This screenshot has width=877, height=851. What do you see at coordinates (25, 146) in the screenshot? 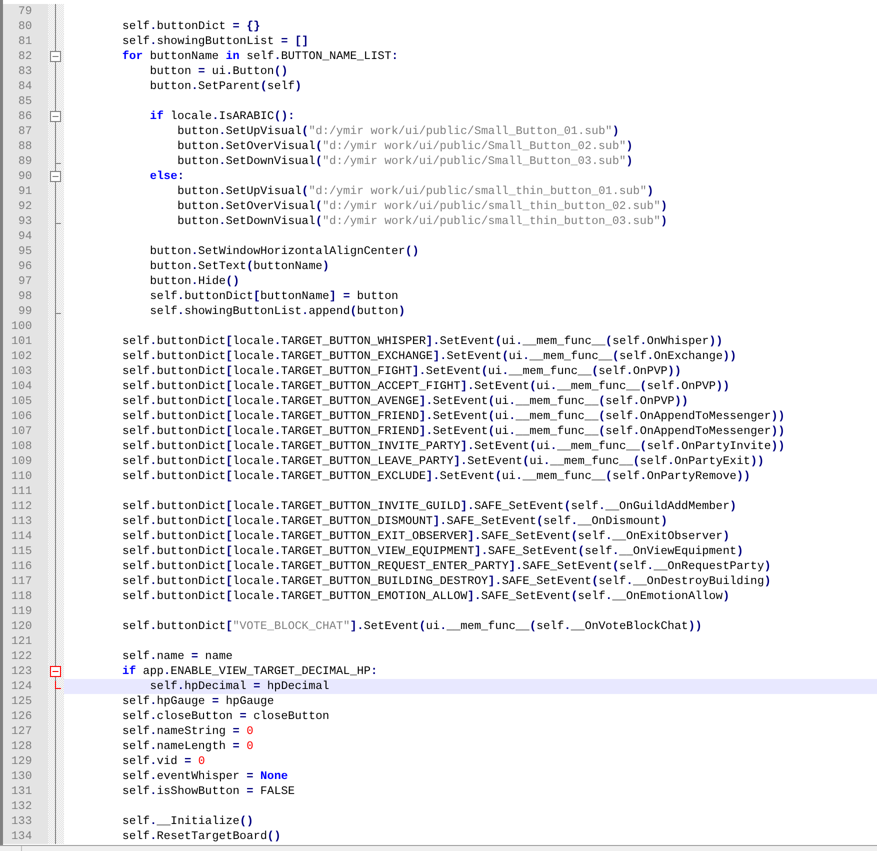
I see `line-number: 88` at bounding box center [25, 146].